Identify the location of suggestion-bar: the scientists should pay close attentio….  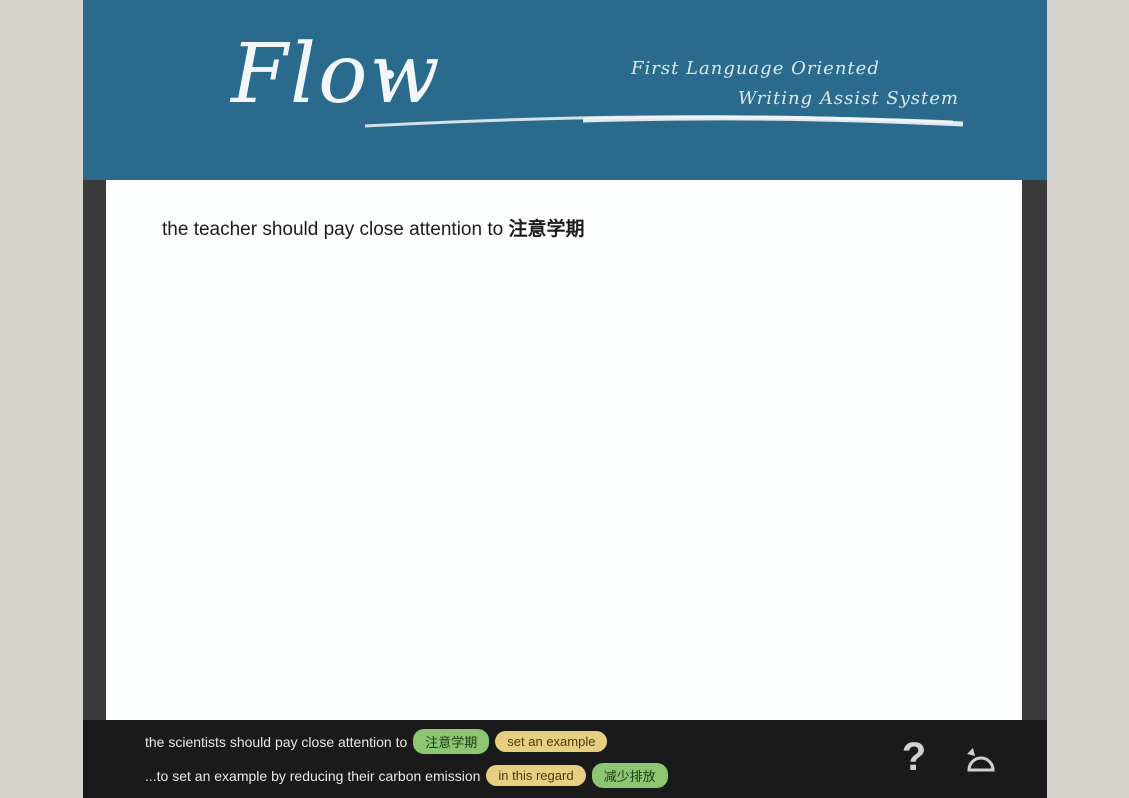
(565, 759).